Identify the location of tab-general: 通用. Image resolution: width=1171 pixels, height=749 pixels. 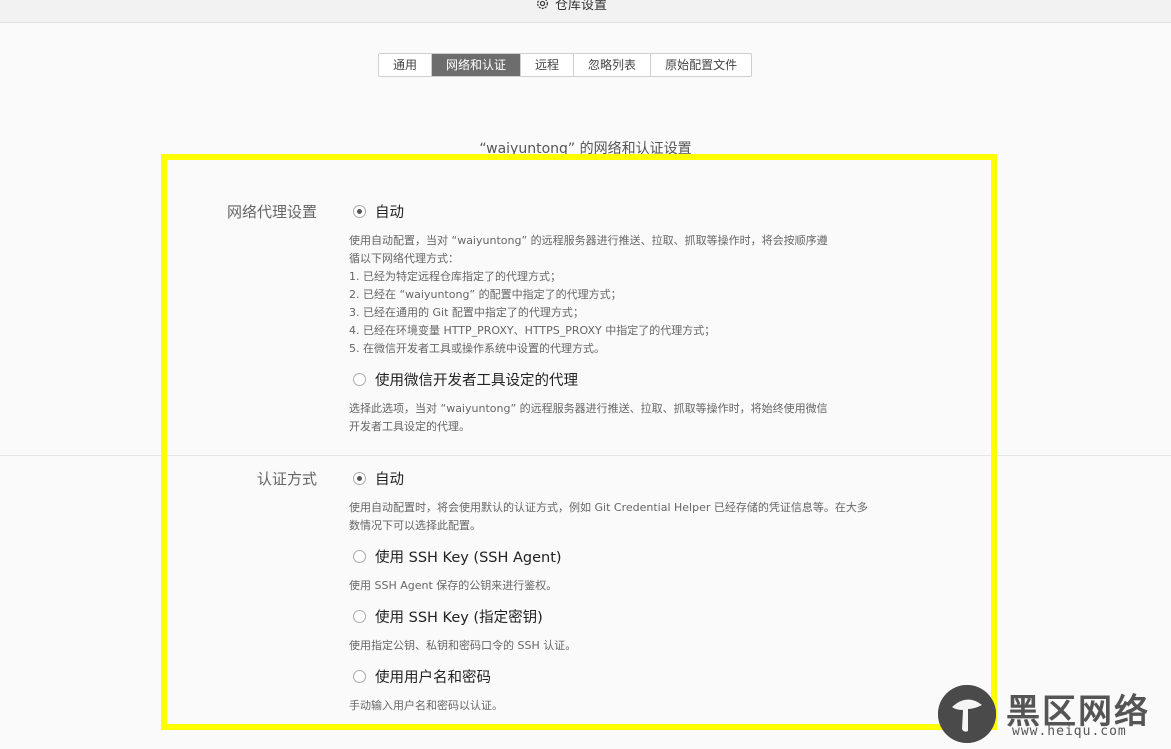
(406, 65).